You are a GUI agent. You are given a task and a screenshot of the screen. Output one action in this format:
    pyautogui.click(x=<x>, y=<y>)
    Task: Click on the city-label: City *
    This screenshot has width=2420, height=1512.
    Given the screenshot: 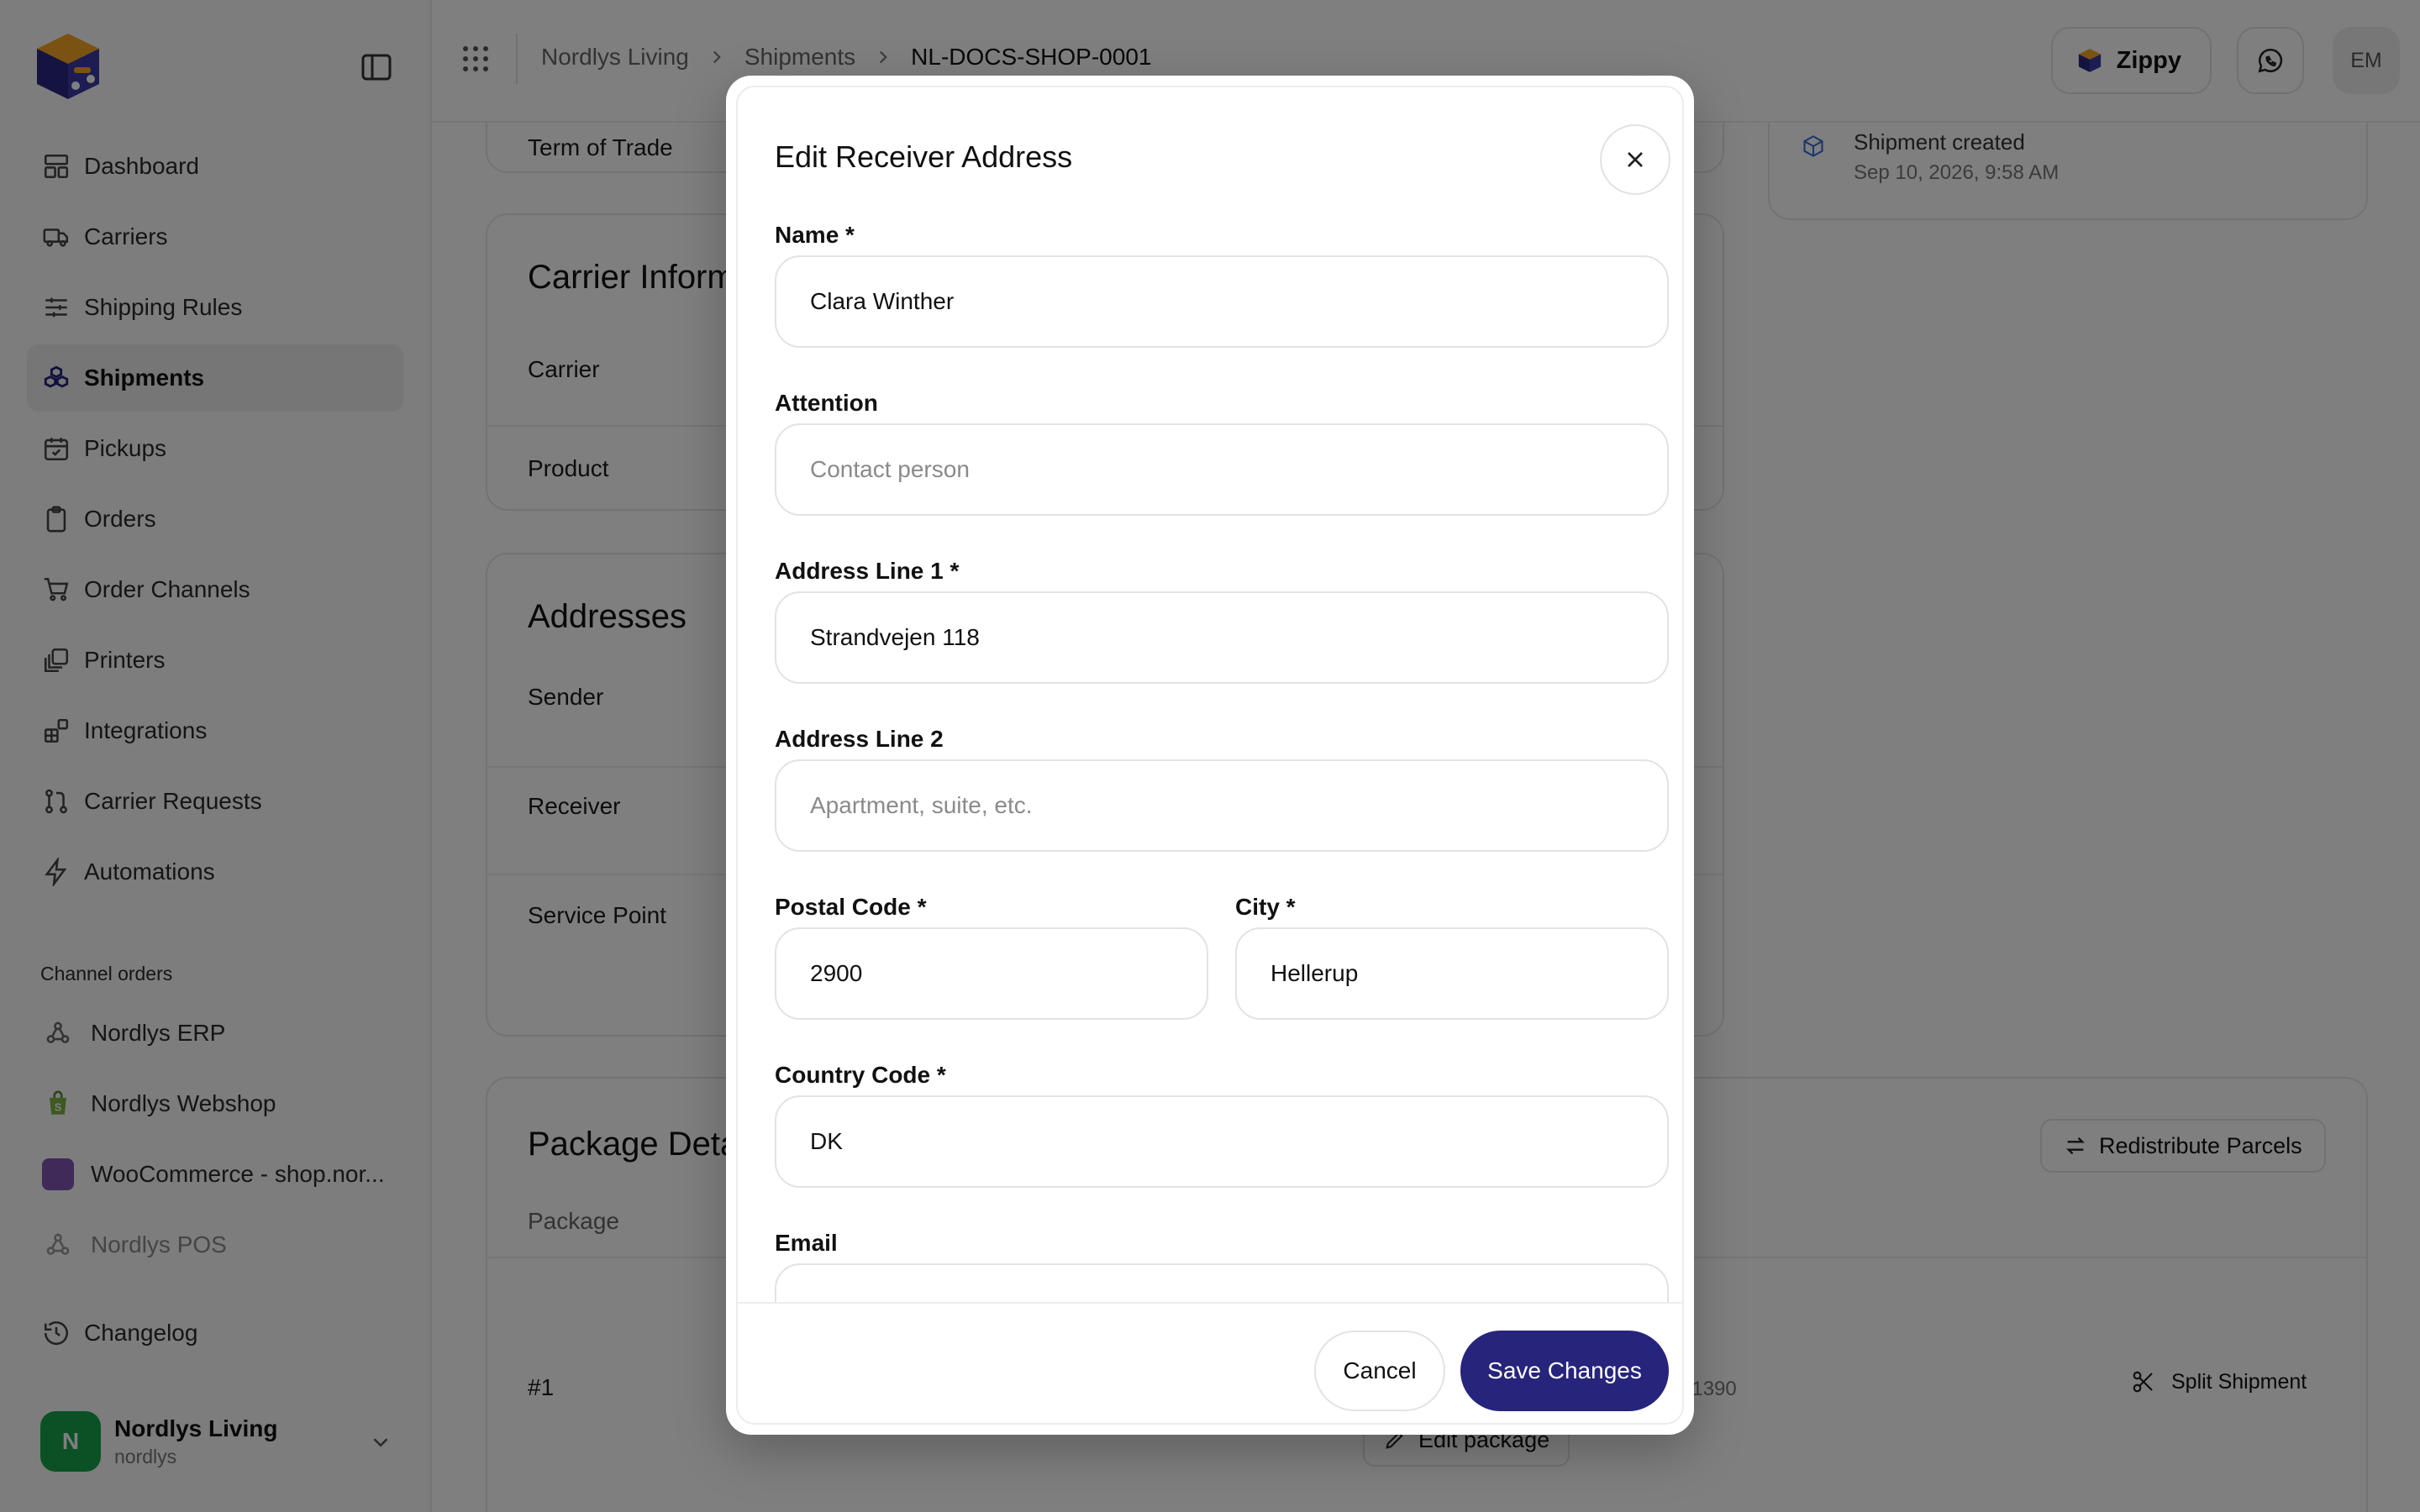 What is the action you would take?
    pyautogui.click(x=1265, y=907)
    